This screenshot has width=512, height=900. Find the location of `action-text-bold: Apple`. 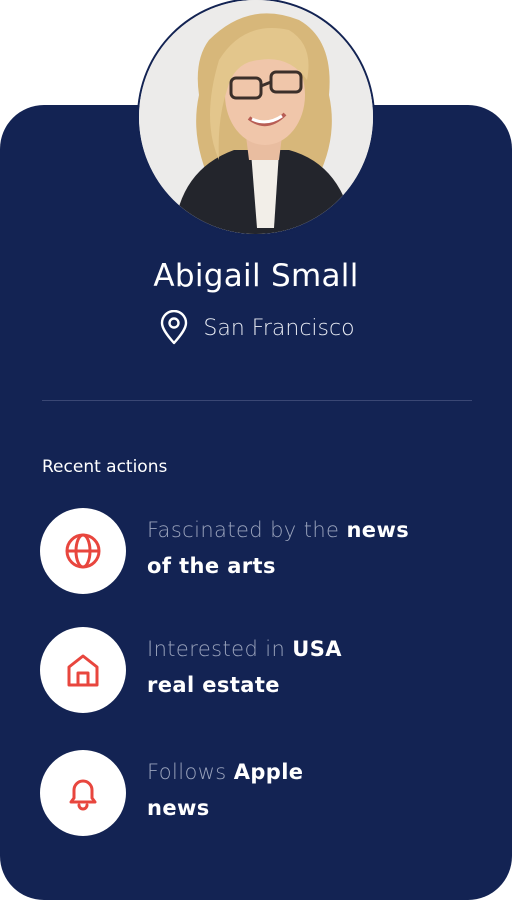

action-text-bold: Apple is located at coordinates (268, 772).